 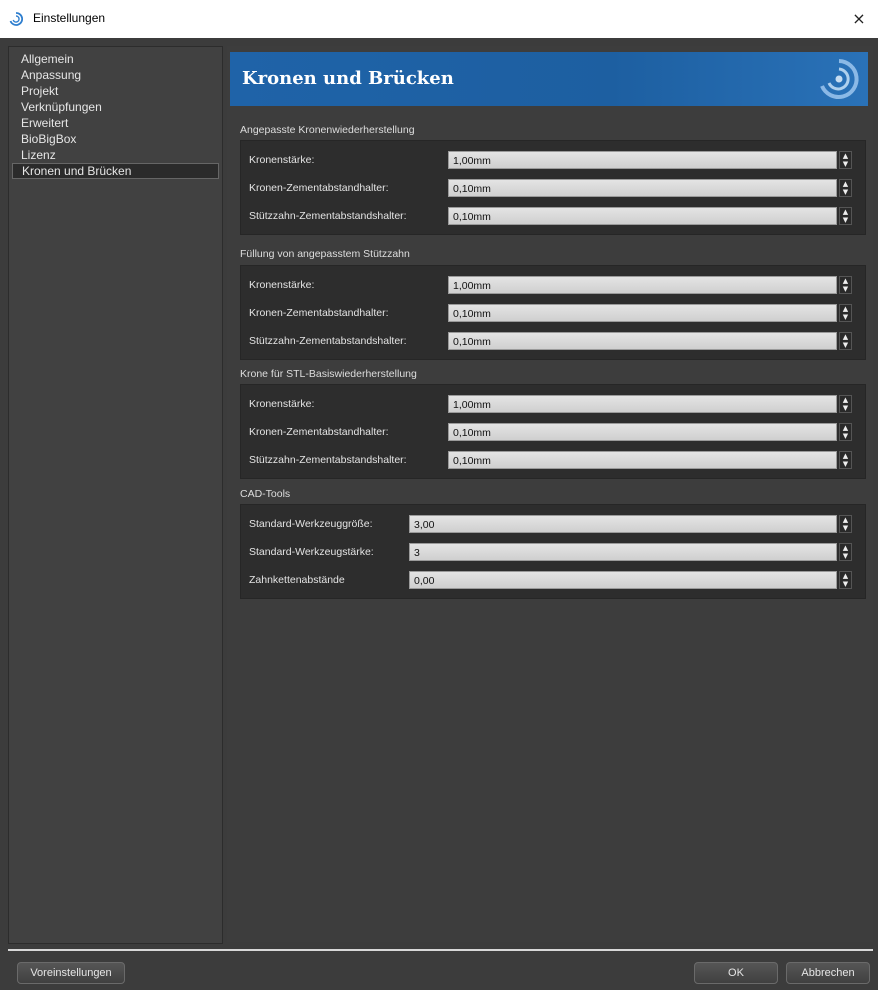 I want to click on field-label: Zahnkettenabstände, so click(x=297, y=580).